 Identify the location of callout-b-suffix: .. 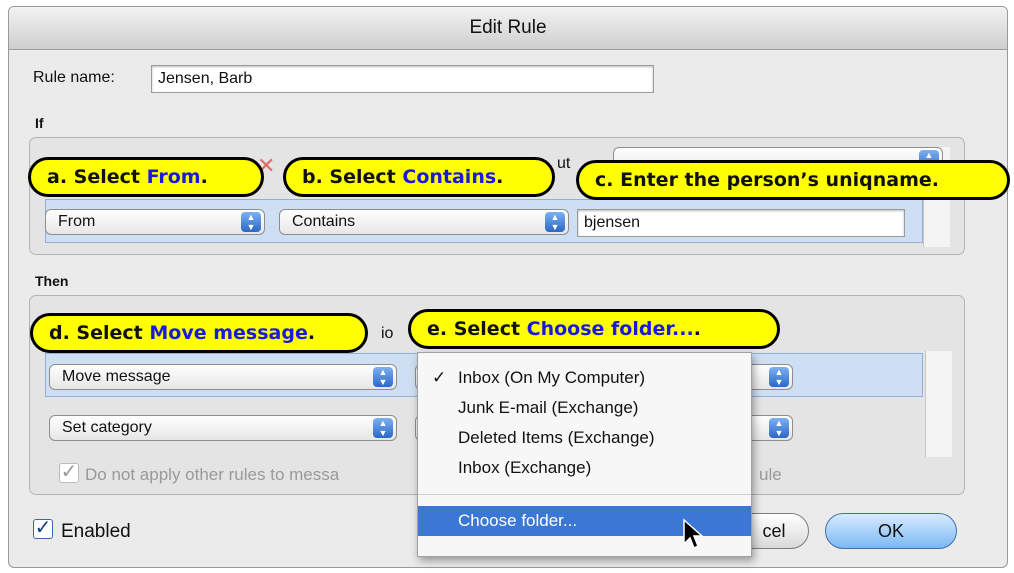
(500, 177).